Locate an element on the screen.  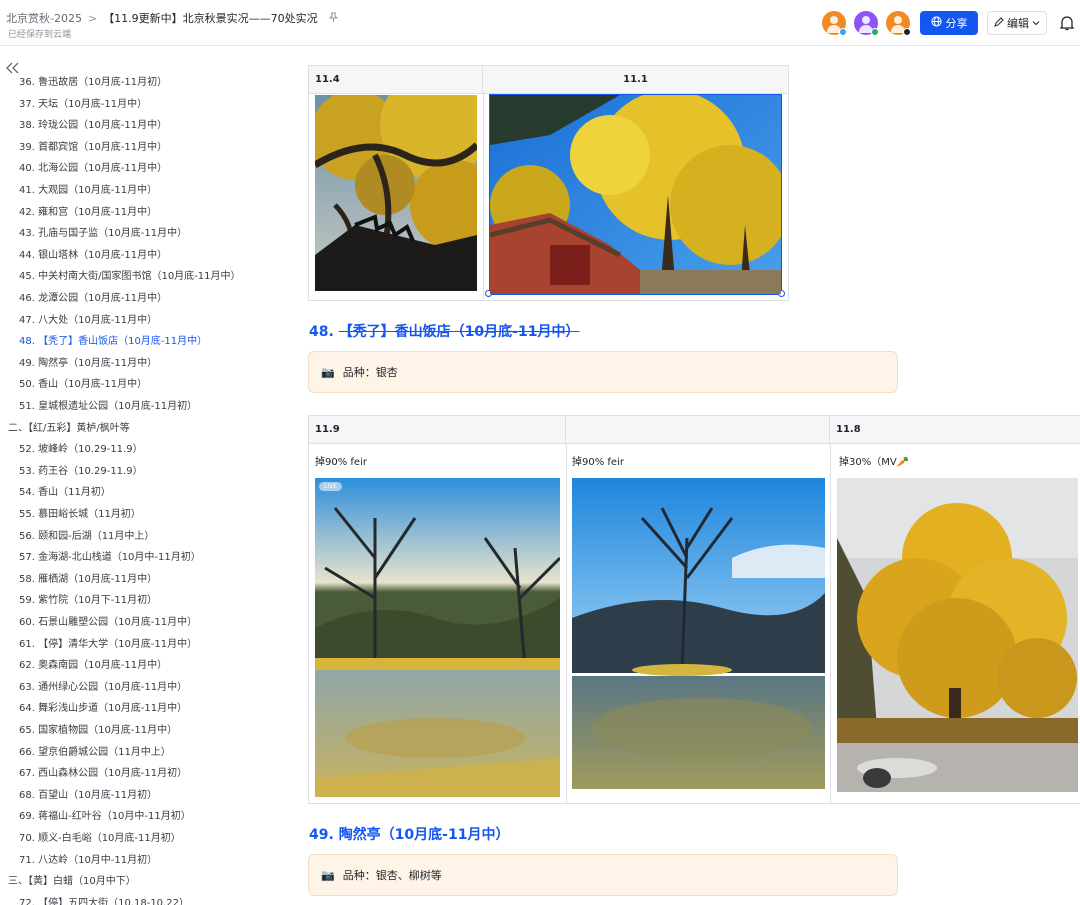
outline-item: 三、【黄】白蜡（10月中下） is located at coordinates (72, 881).